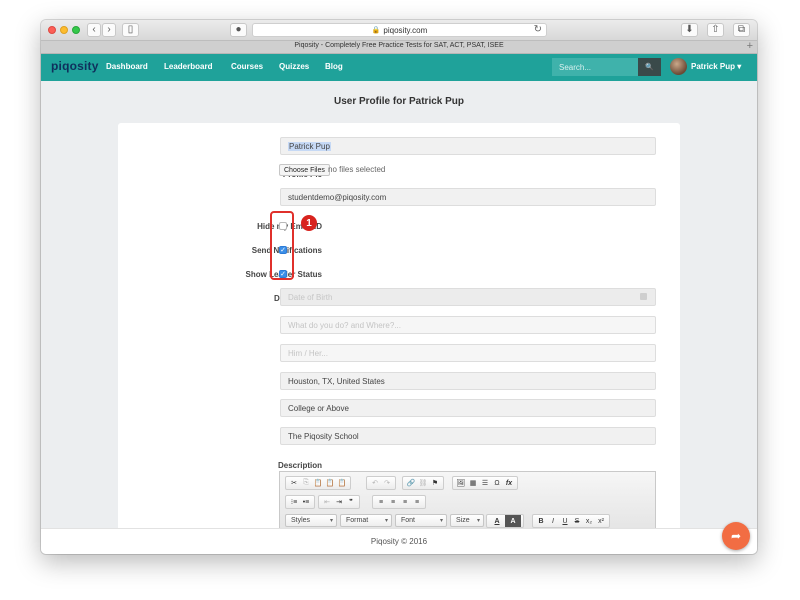 This screenshot has width=800, height=600. I want to click on size-dropdown-label: Size, so click(463, 520).